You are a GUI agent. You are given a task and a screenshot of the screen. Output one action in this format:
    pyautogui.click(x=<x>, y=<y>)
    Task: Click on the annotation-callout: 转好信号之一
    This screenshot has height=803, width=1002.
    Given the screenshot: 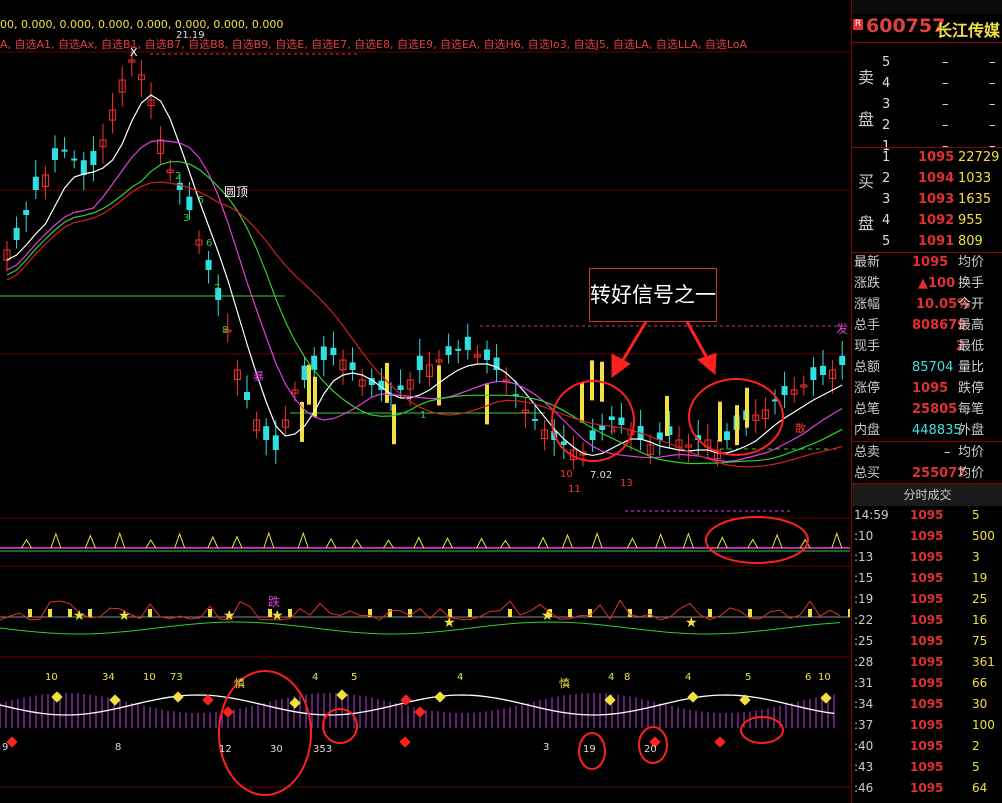 What is the action you would take?
    pyautogui.click(x=653, y=295)
    